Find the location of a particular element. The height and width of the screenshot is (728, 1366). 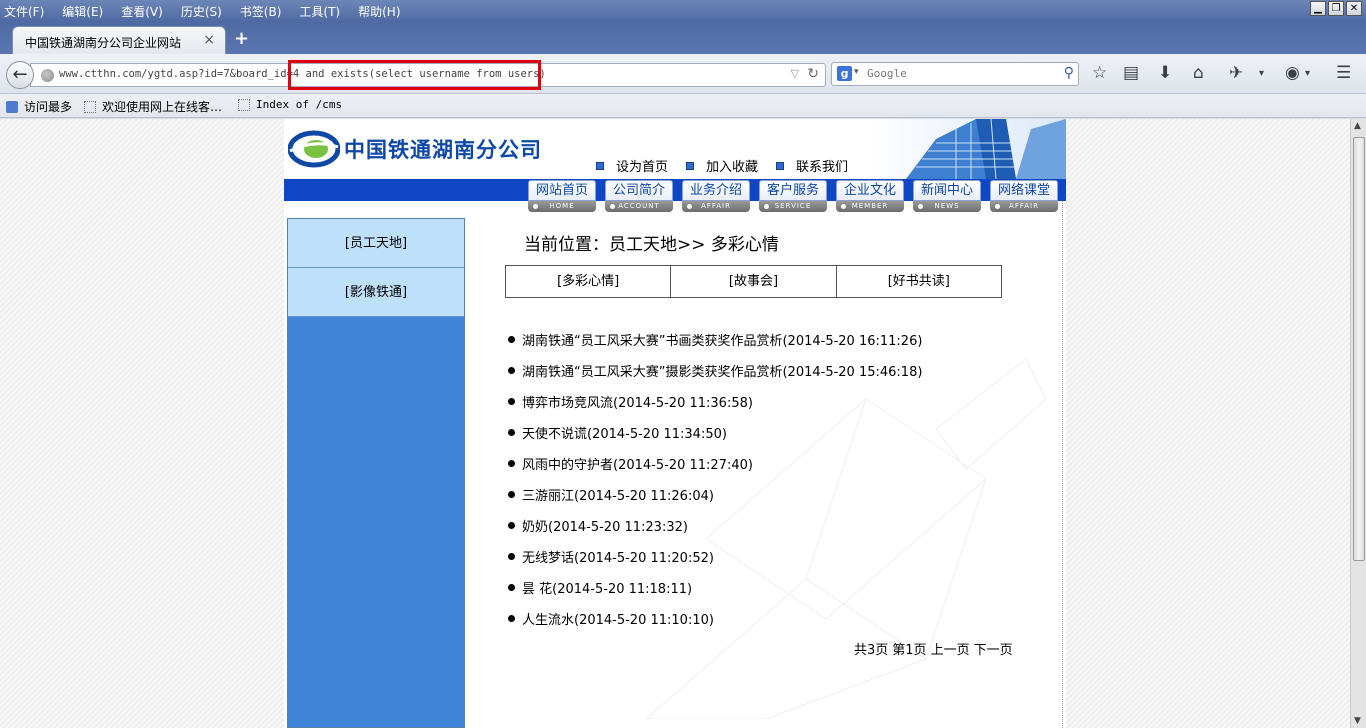

scroll-up-icon: ▲ is located at coordinates (1357, 126).